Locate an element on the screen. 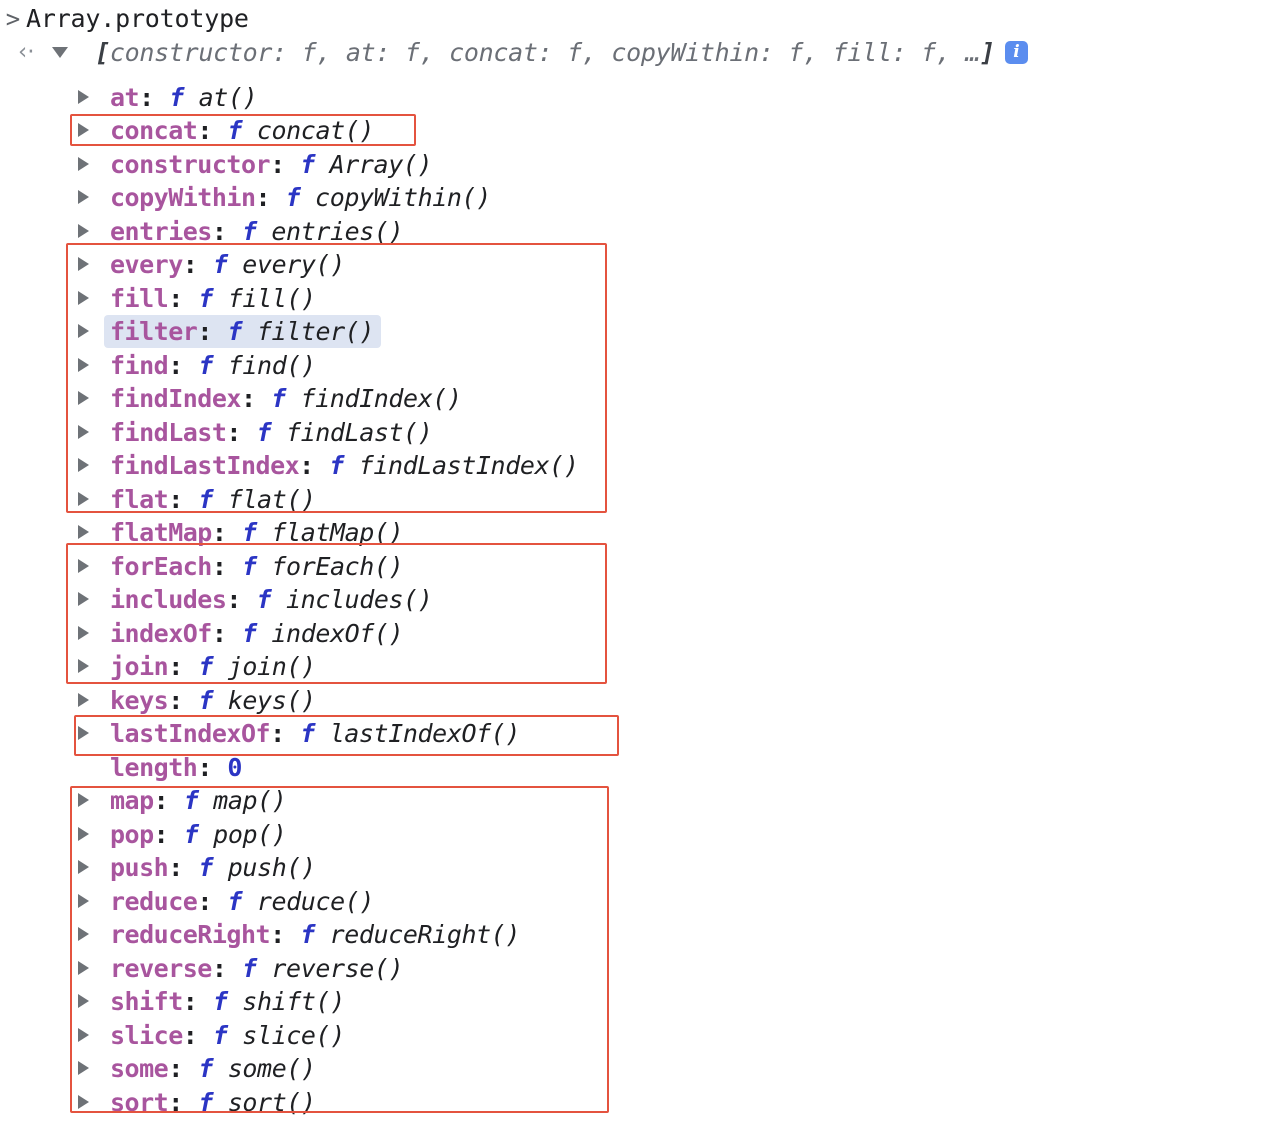 The width and height of the screenshot is (1280, 1123). property-entry: reverse: f reverse() is located at coordinates (257, 968).